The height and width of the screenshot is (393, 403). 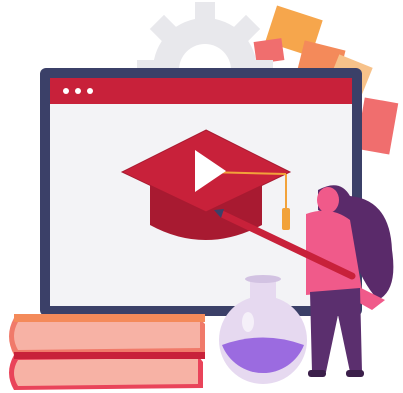 I want to click on tassel, so click(x=286, y=219).